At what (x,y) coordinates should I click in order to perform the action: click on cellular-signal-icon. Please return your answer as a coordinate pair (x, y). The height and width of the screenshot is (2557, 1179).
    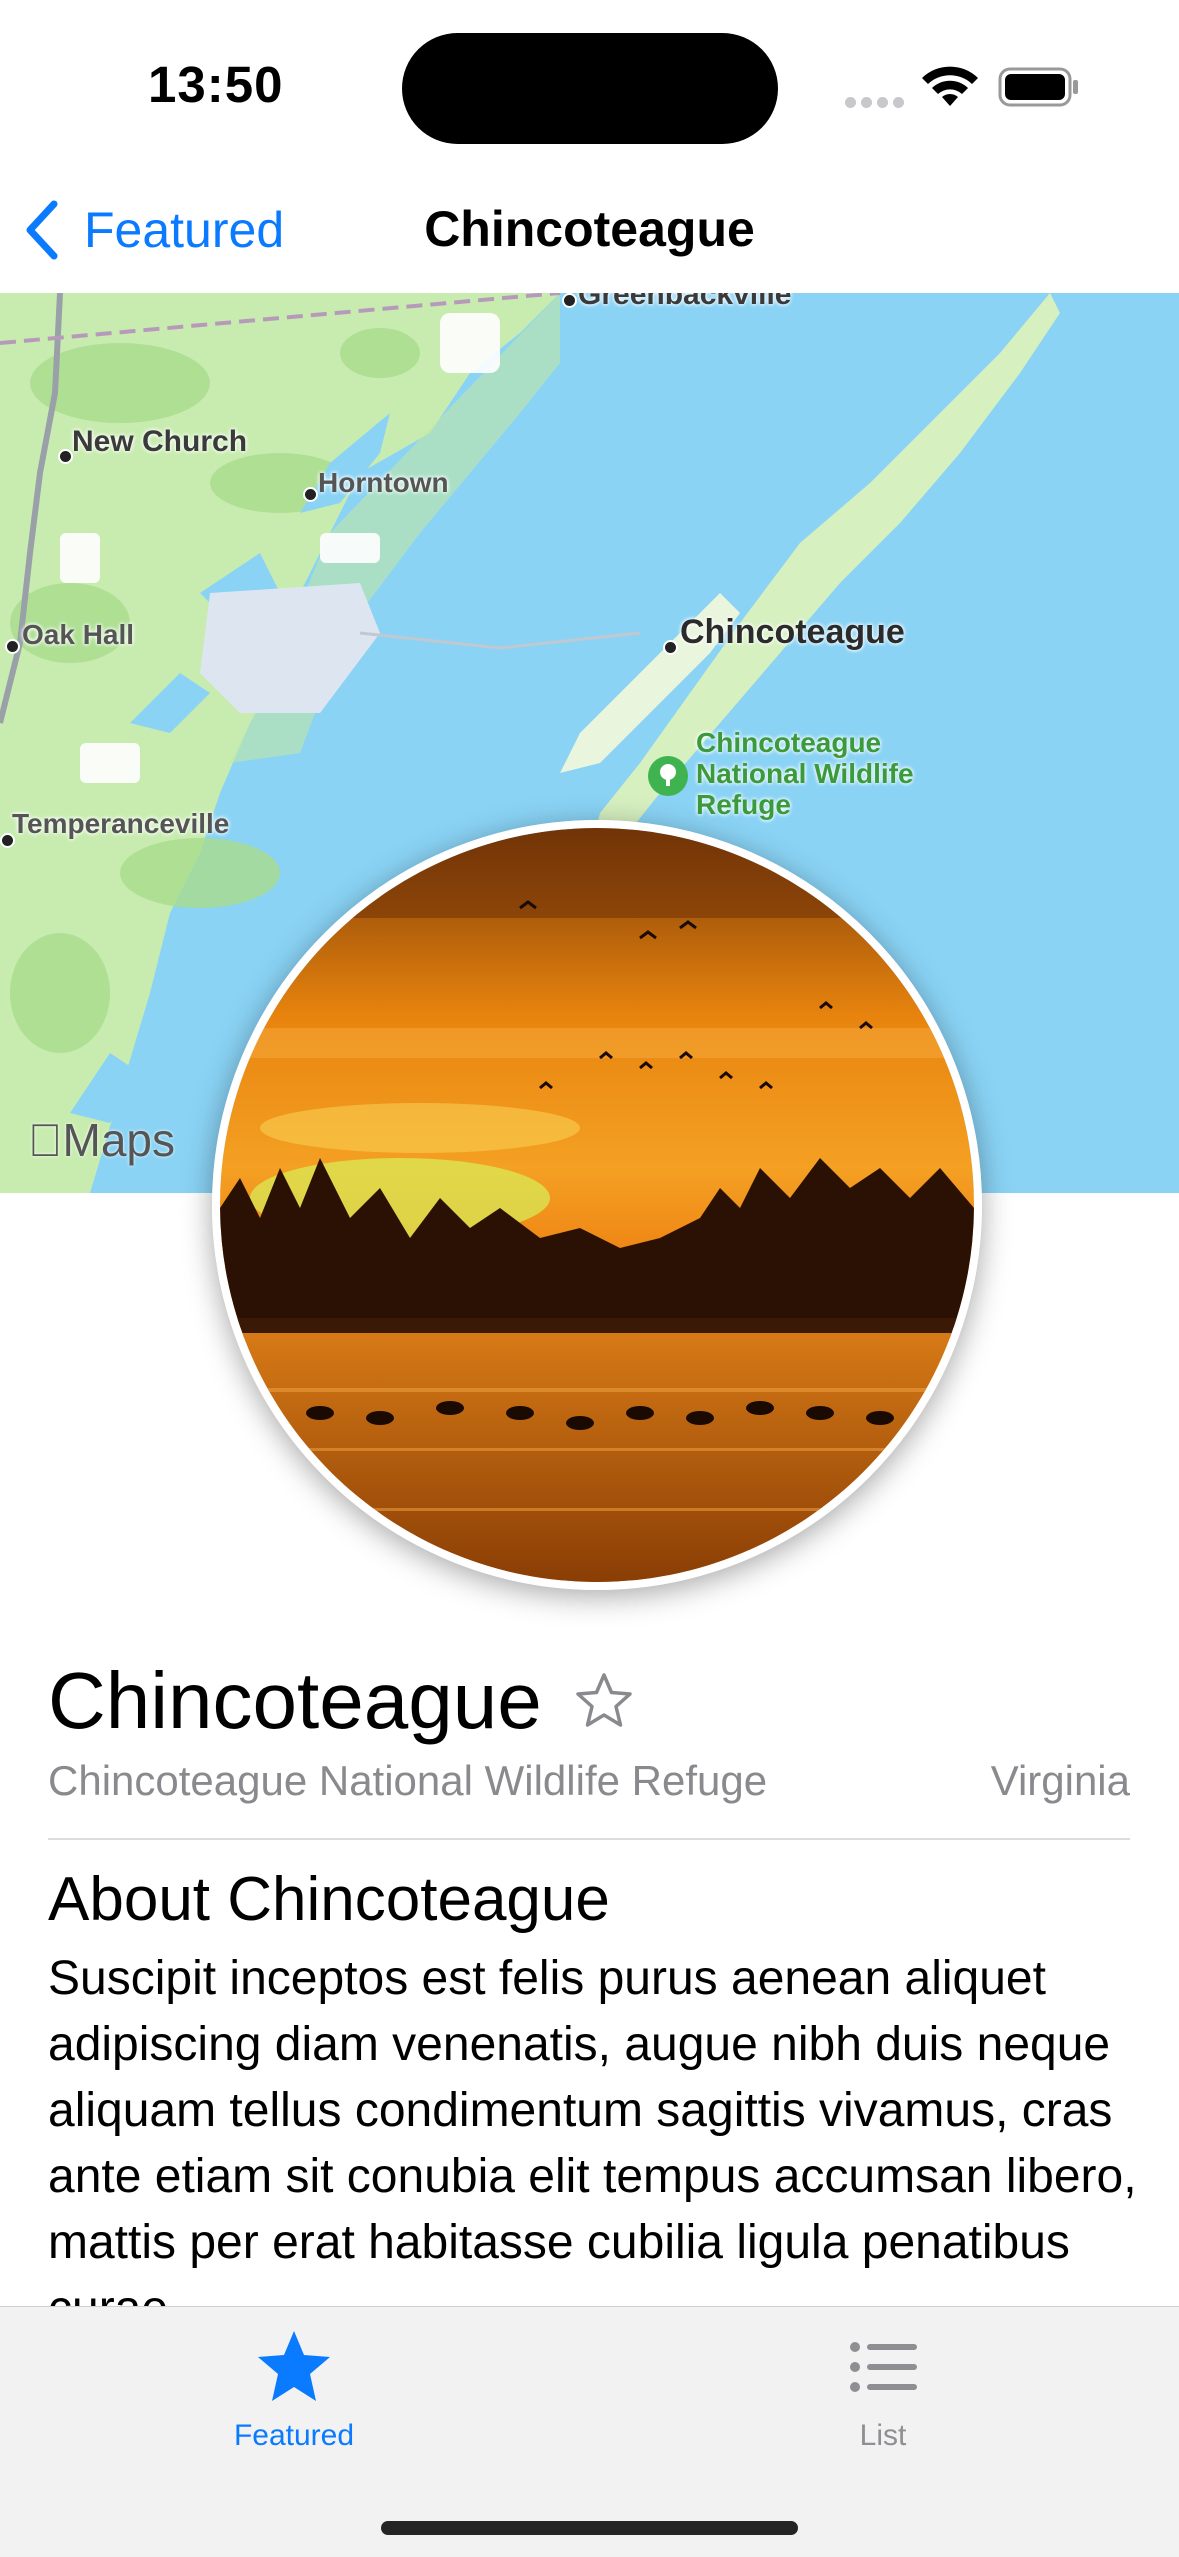
    Looking at the image, I should click on (877, 104).